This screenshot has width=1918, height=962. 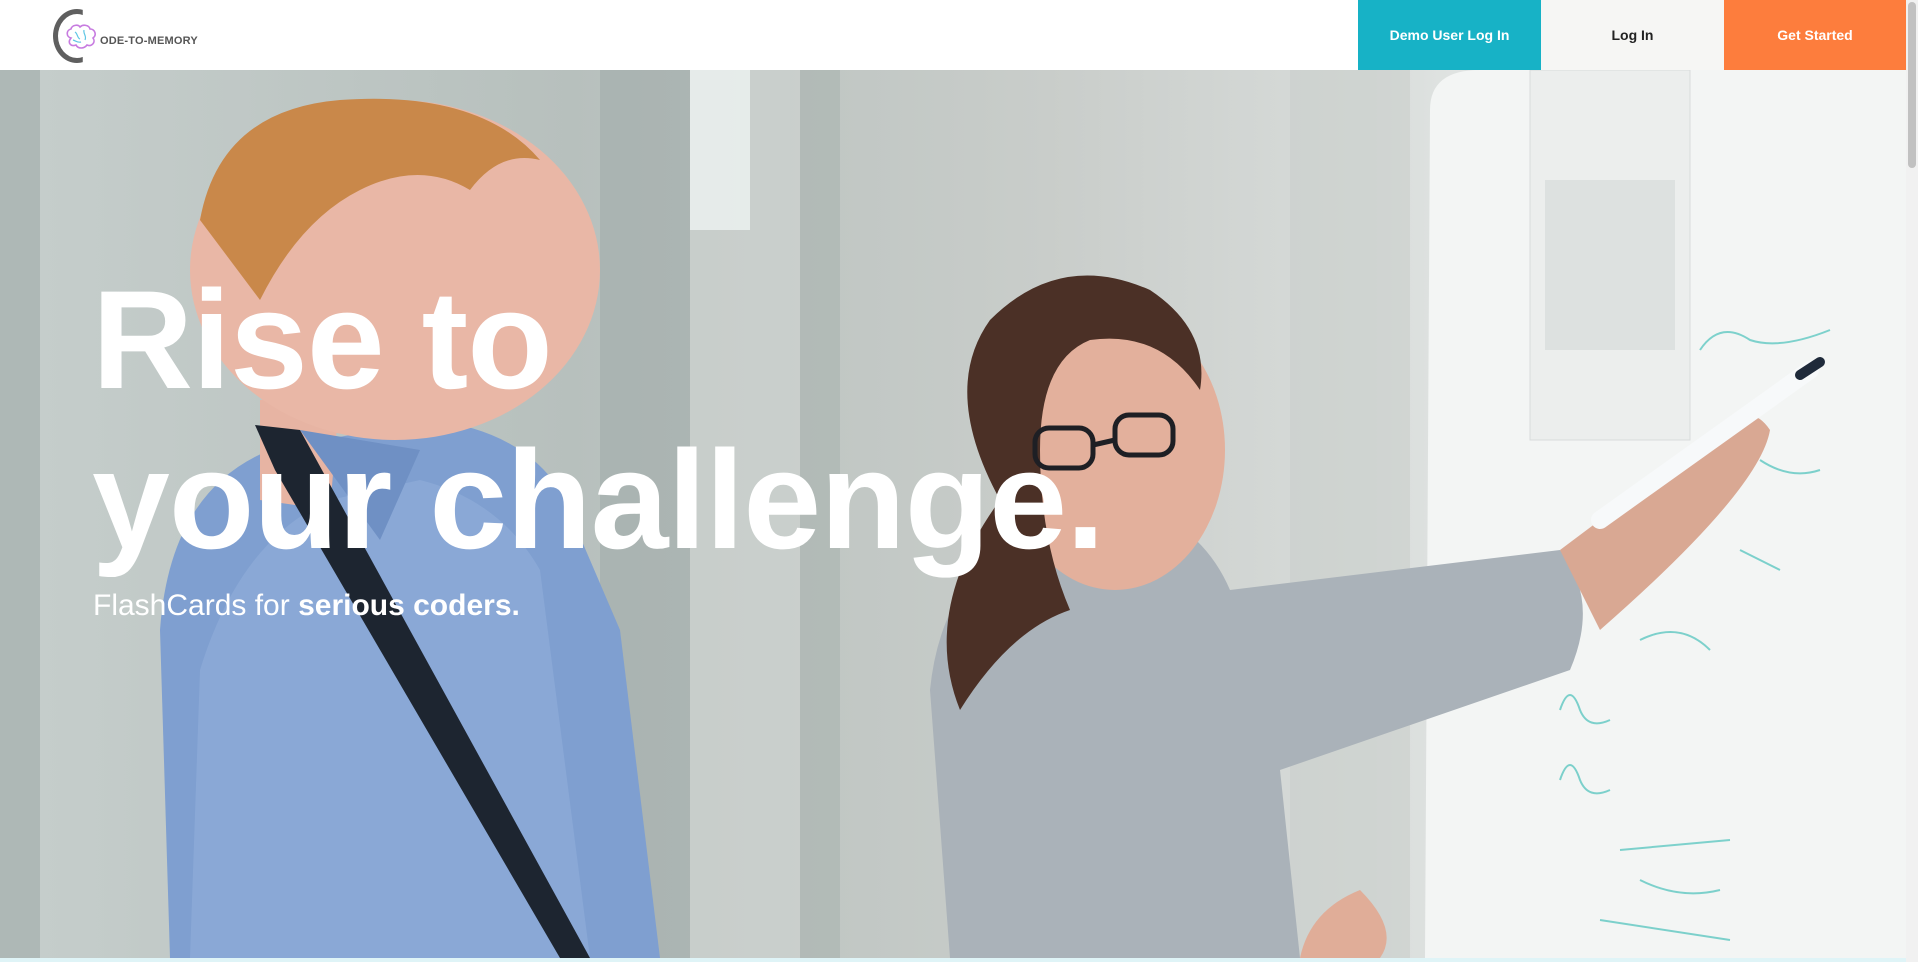 I want to click on subheading-emphasis: serious coders., so click(x=409, y=605).